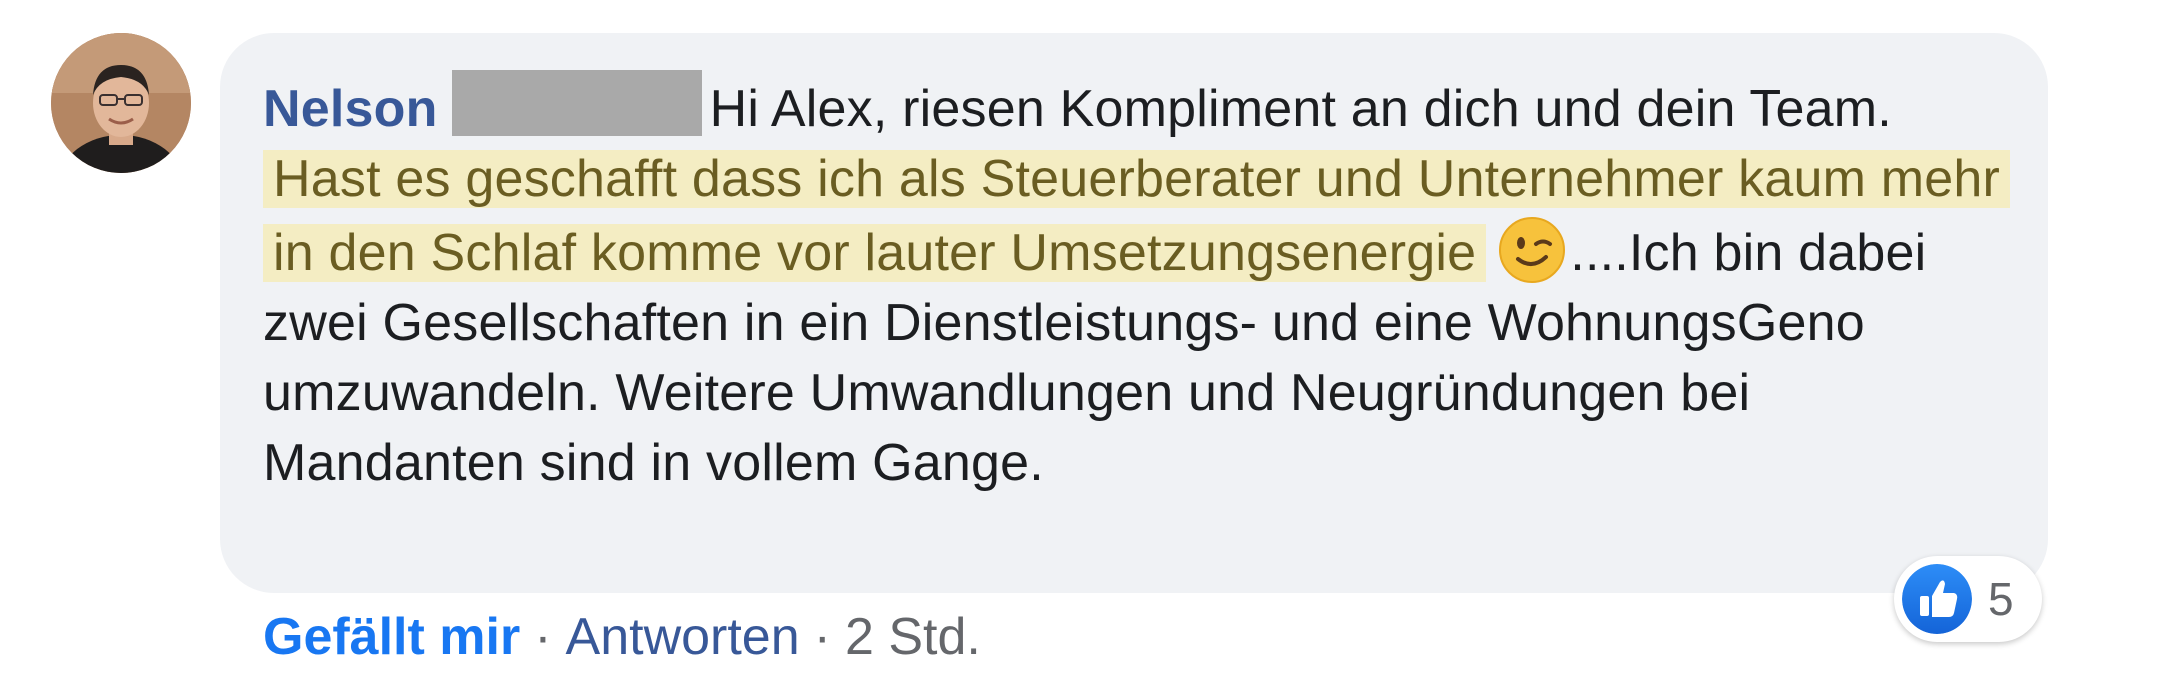 The width and height of the screenshot is (2178, 700). I want to click on comment-actions: Gefällt mir · Antworten · 2 Std., so click(622, 637).